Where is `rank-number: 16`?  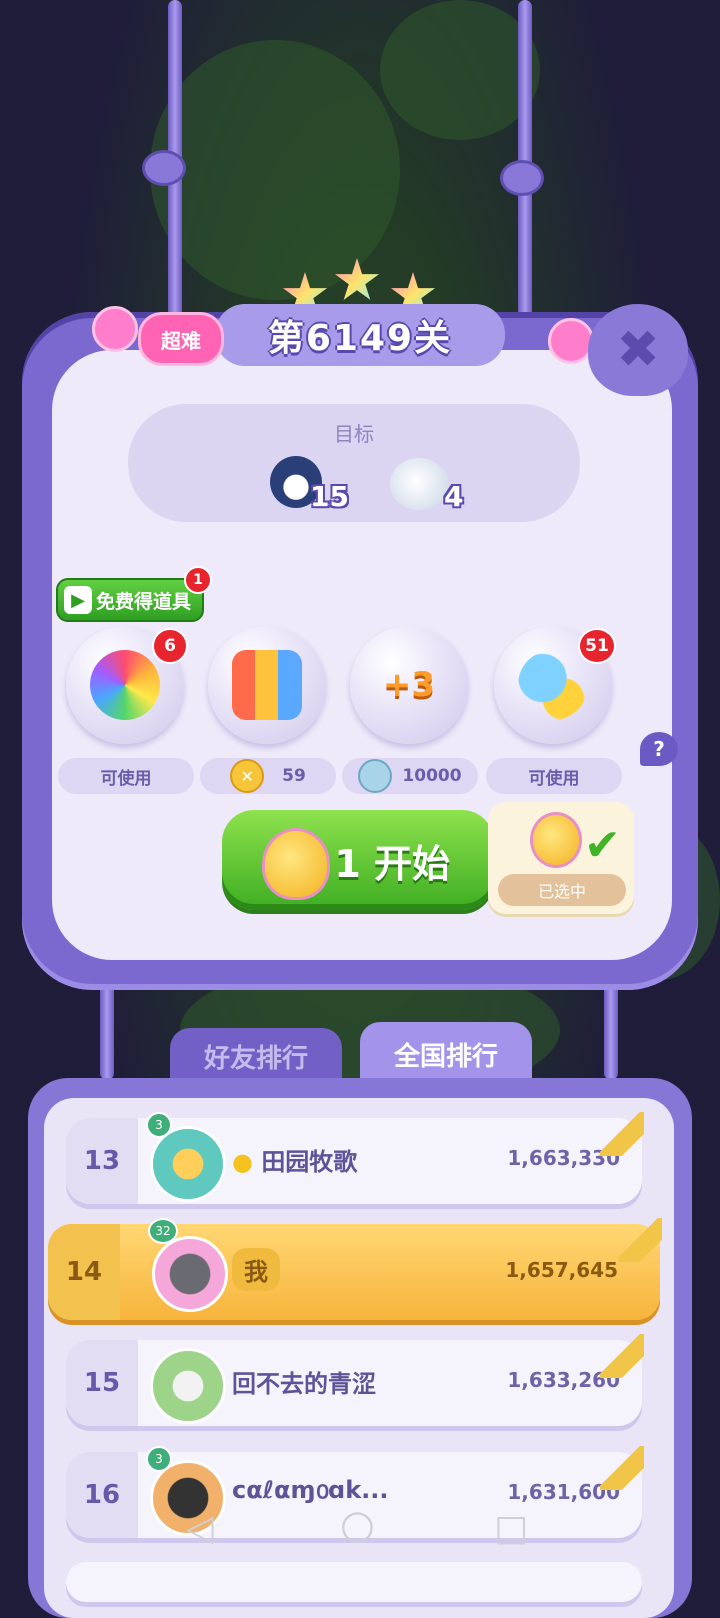 rank-number: 16 is located at coordinates (102, 1495).